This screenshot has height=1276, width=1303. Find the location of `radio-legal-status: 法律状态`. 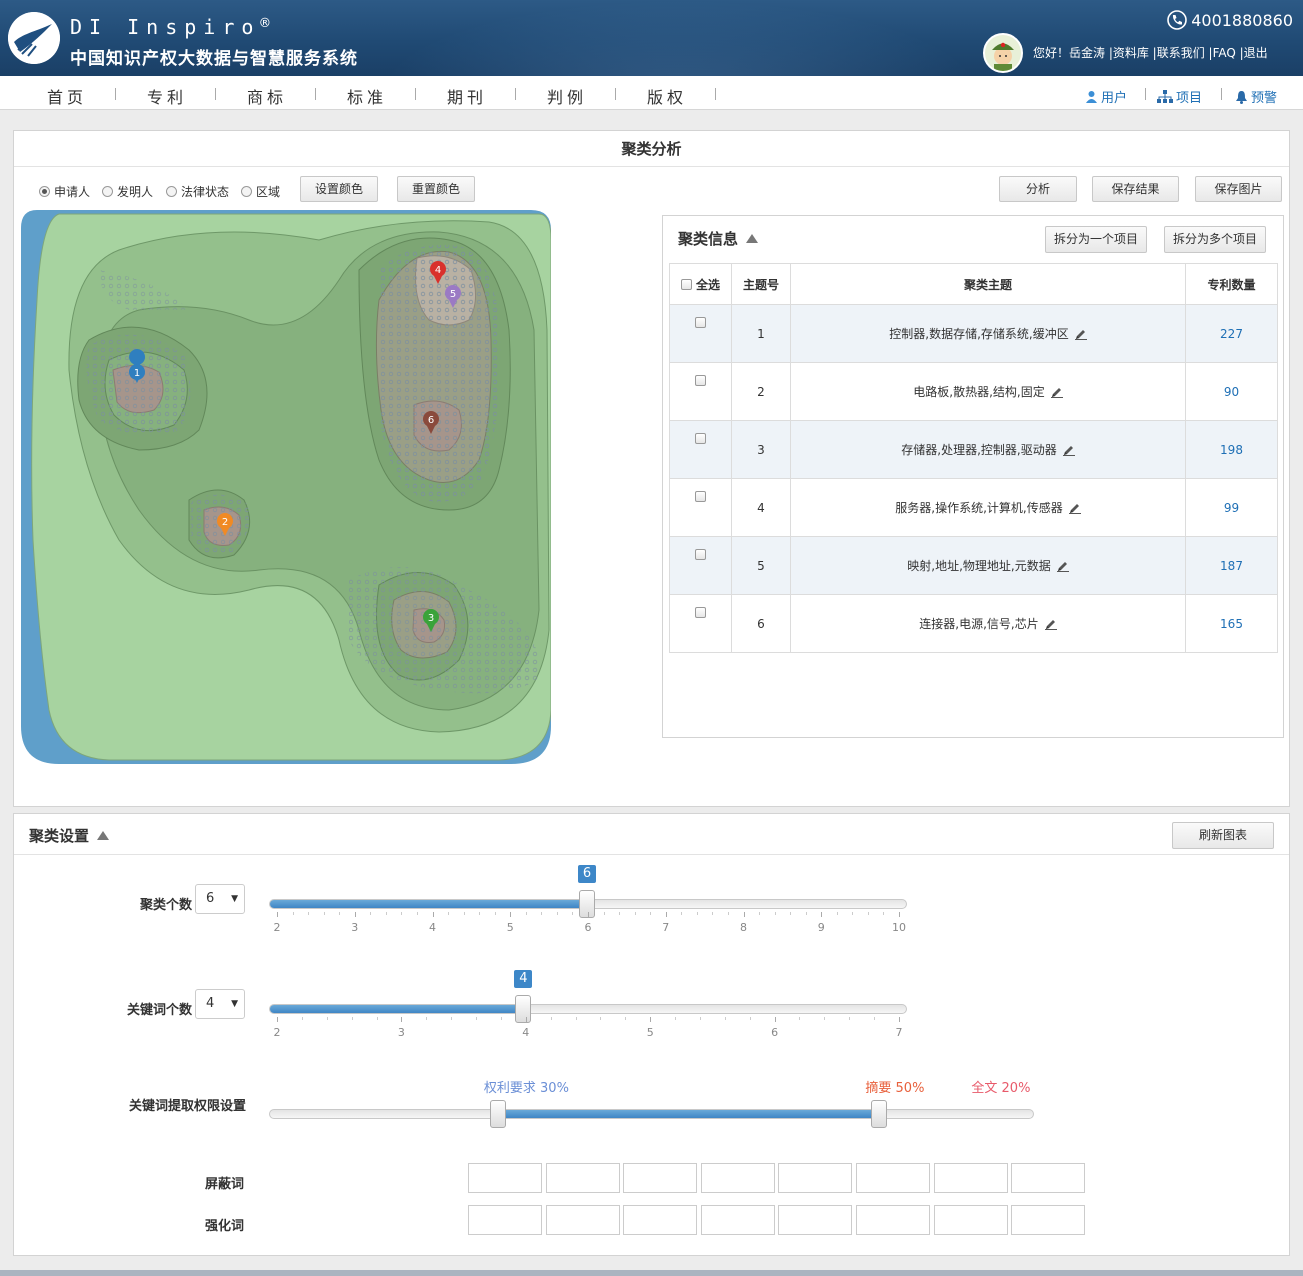

radio-legal-status: 法律状态 is located at coordinates (197, 191).